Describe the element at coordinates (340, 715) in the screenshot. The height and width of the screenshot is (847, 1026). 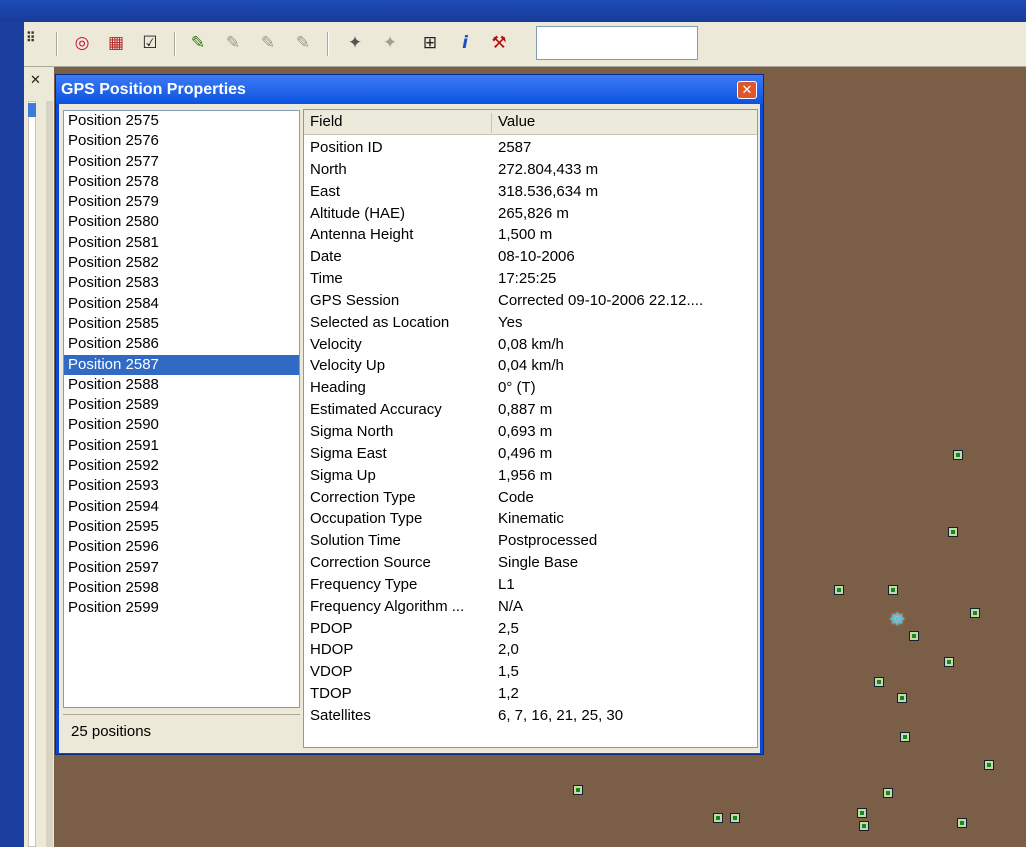
I see `field-cell: Satellites` at that location.